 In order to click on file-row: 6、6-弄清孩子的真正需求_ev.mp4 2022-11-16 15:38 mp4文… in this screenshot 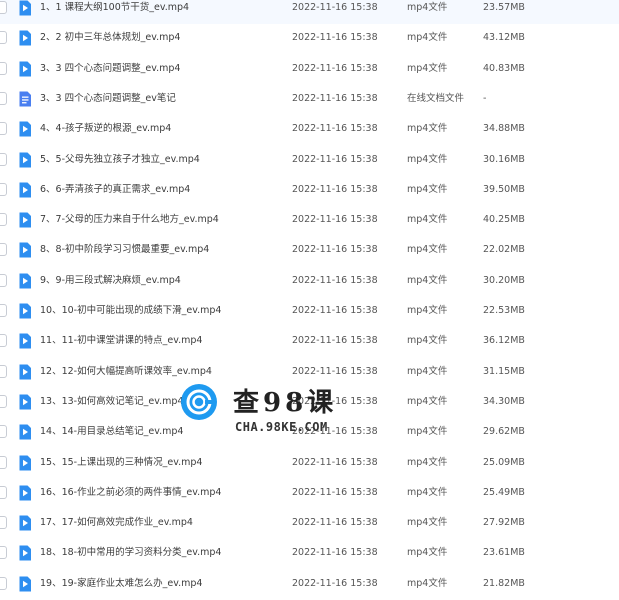, I will do `click(309, 191)`.